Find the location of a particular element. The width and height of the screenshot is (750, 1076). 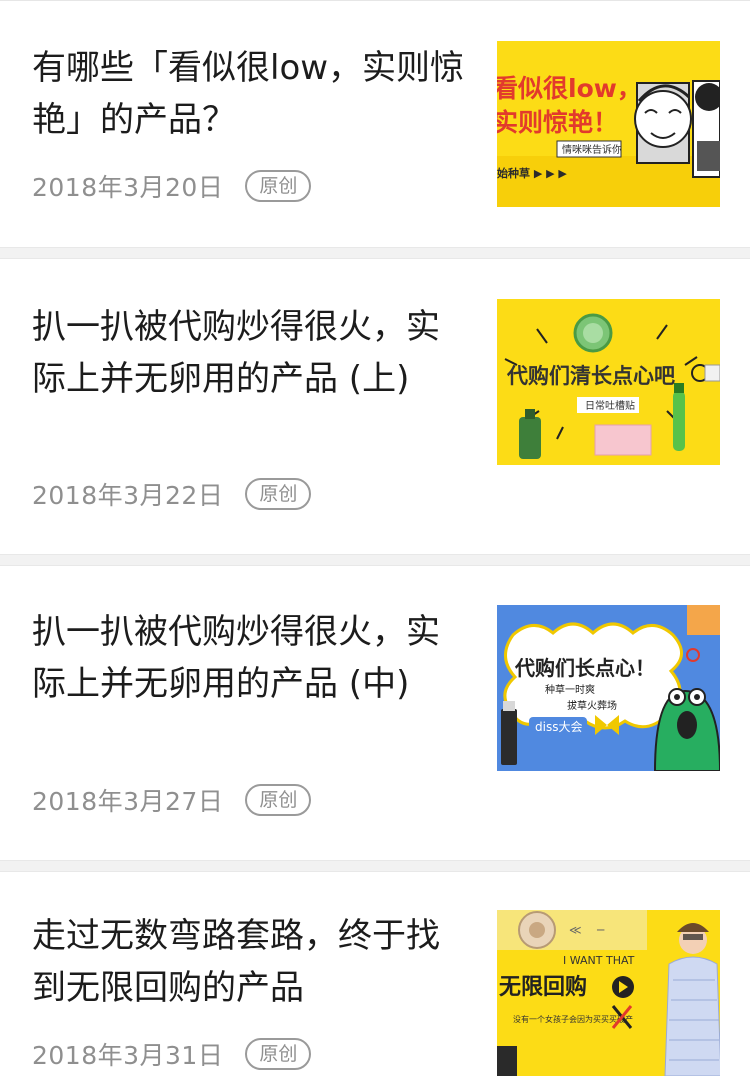

thumb-caption: 日常吐槽贴 is located at coordinates (610, 405).